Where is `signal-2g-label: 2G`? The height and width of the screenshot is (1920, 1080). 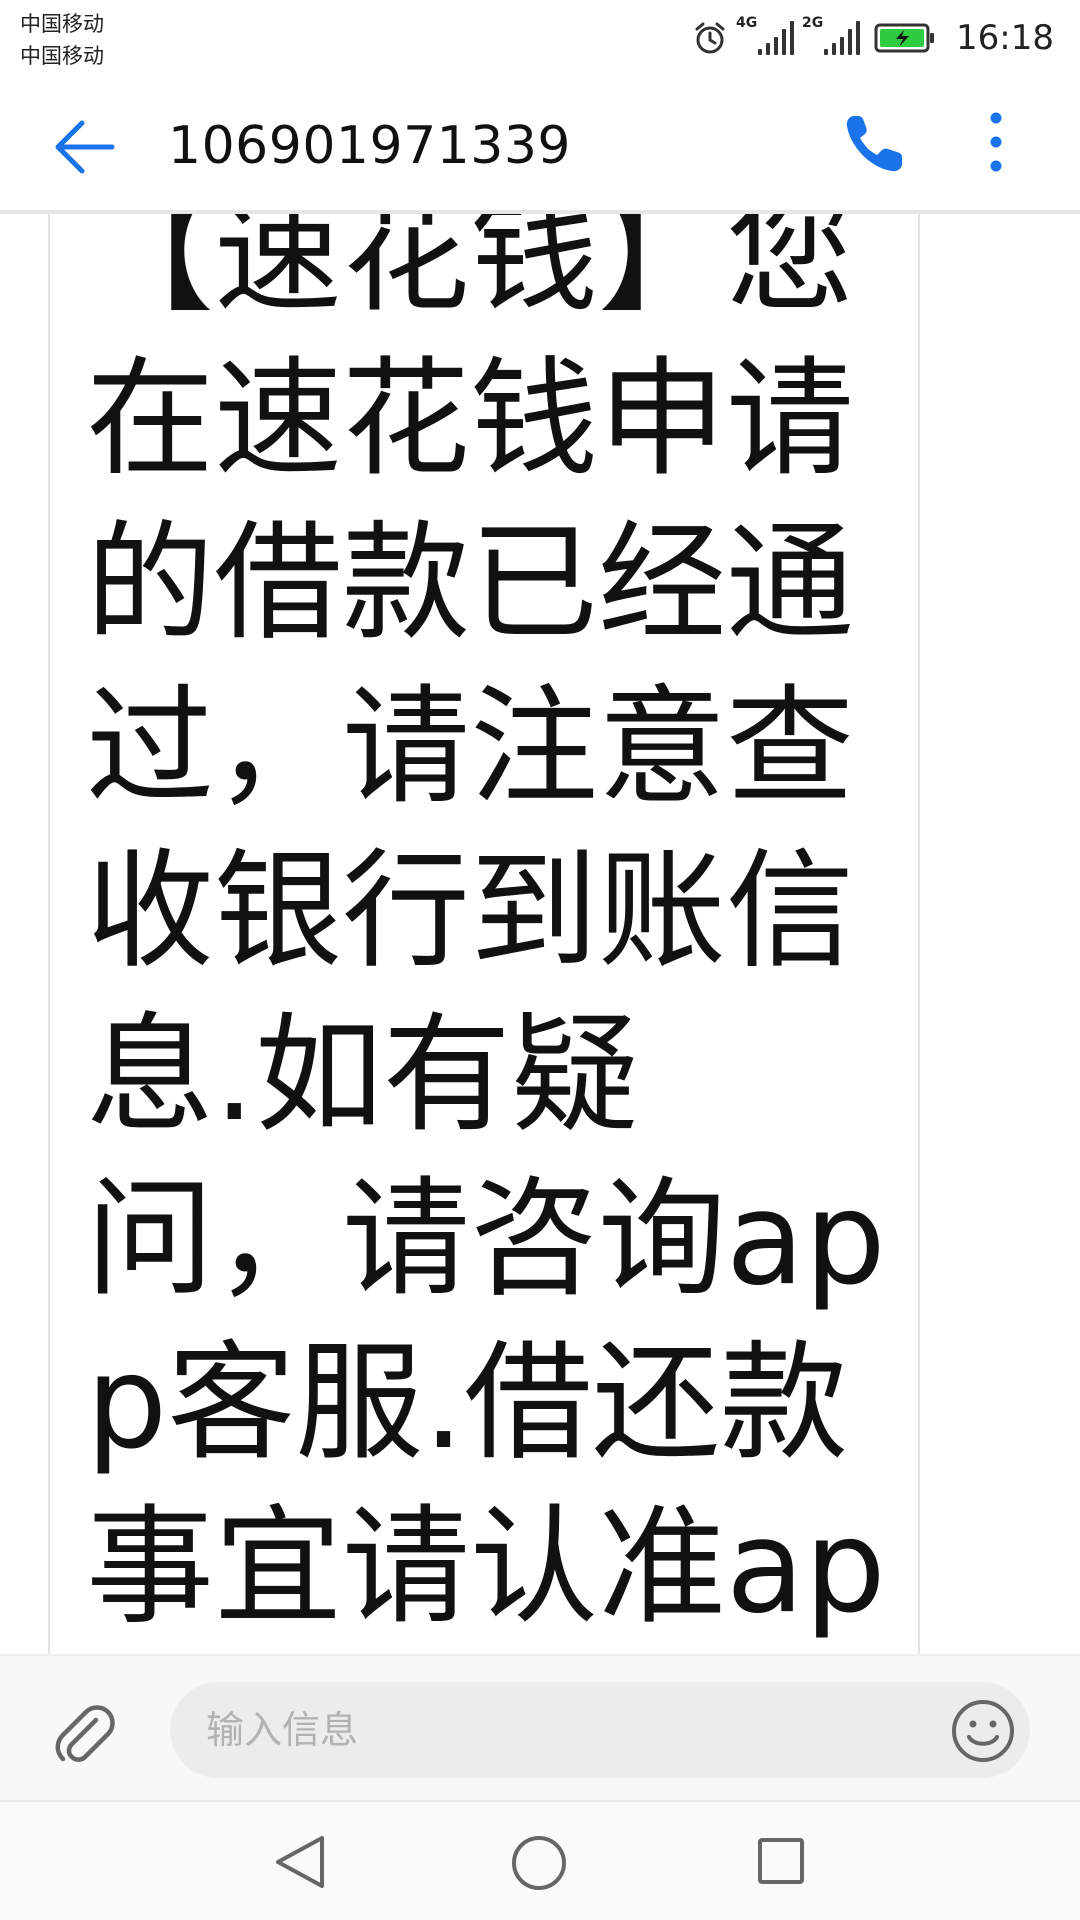 signal-2g-label: 2G is located at coordinates (813, 23).